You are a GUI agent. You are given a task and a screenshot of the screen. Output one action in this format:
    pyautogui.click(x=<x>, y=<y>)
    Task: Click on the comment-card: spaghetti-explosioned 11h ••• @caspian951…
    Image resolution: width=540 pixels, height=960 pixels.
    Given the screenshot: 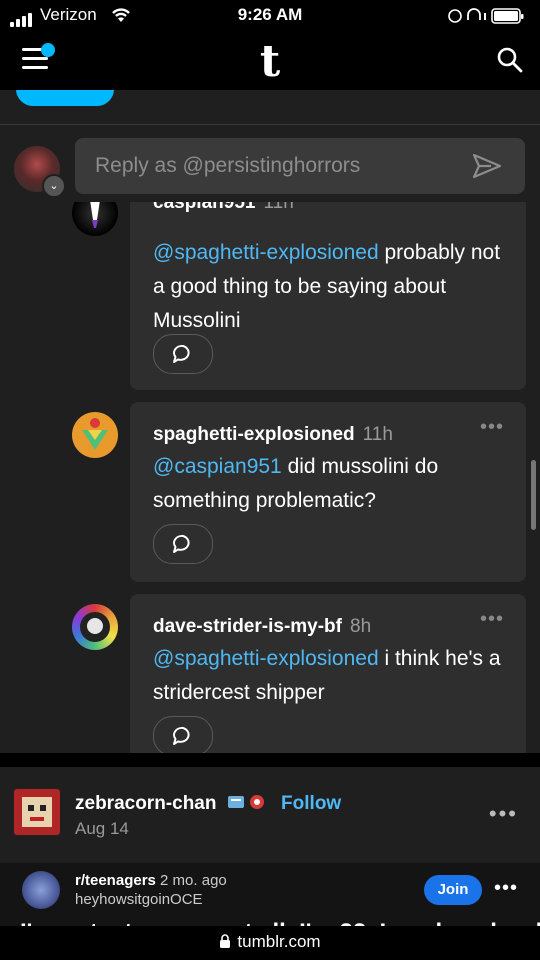 What is the action you would take?
    pyautogui.click(x=328, y=492)
    